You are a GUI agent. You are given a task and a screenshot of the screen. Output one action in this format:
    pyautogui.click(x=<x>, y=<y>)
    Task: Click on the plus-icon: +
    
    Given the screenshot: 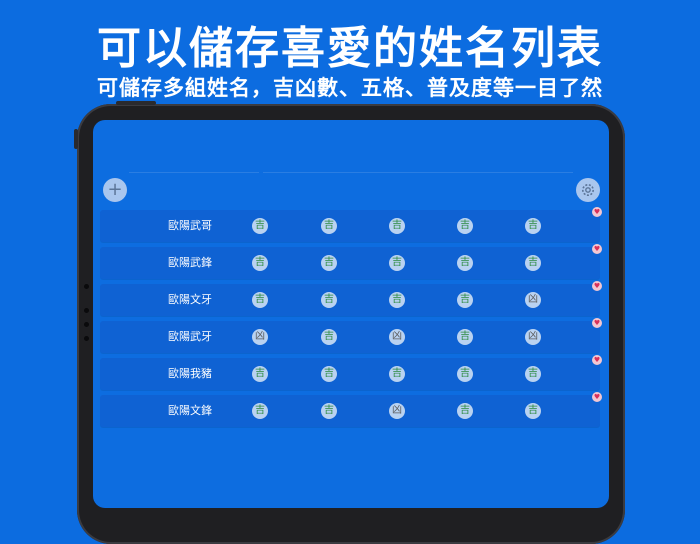 What is the action you would take?
    pyautogui.click(x=115, y=189)
    